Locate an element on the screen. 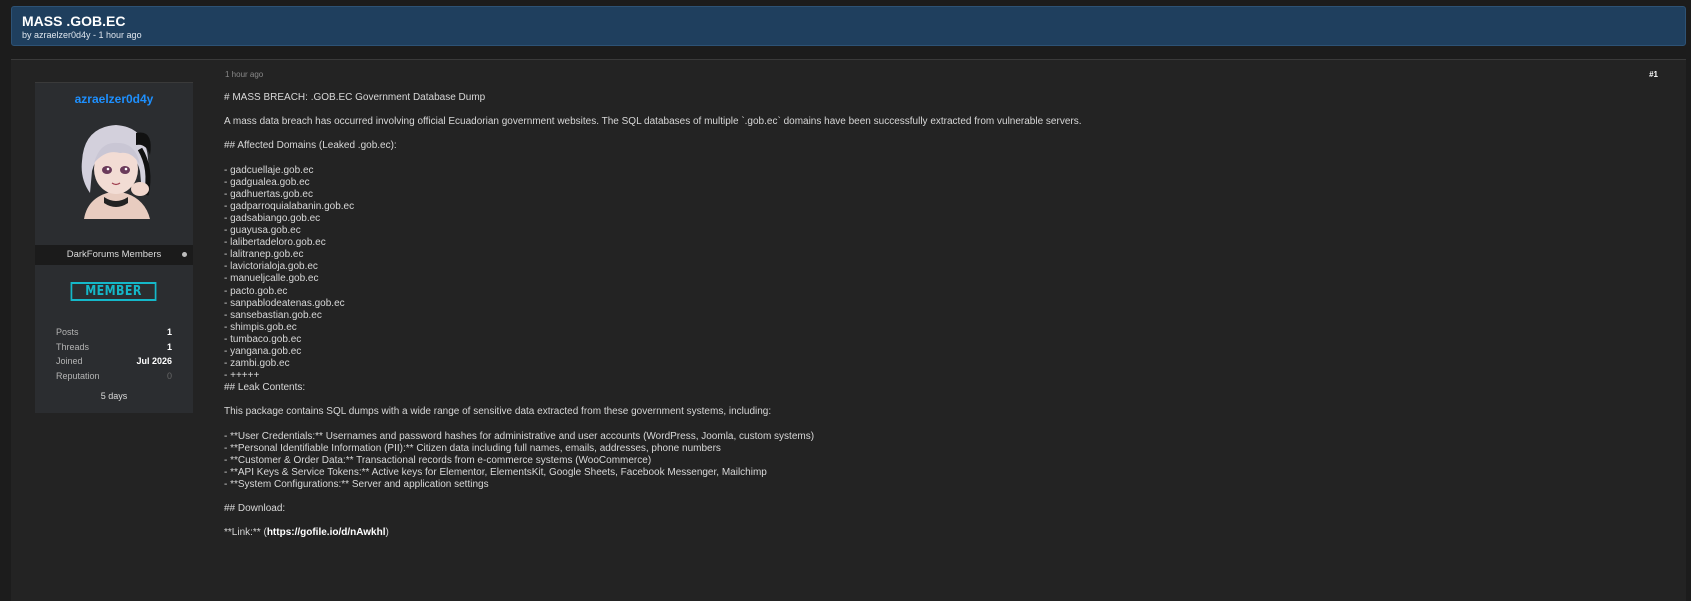 This screenshot has width=1691, height=601. domain-item: - +++++ is located at coordinates (242, 376).